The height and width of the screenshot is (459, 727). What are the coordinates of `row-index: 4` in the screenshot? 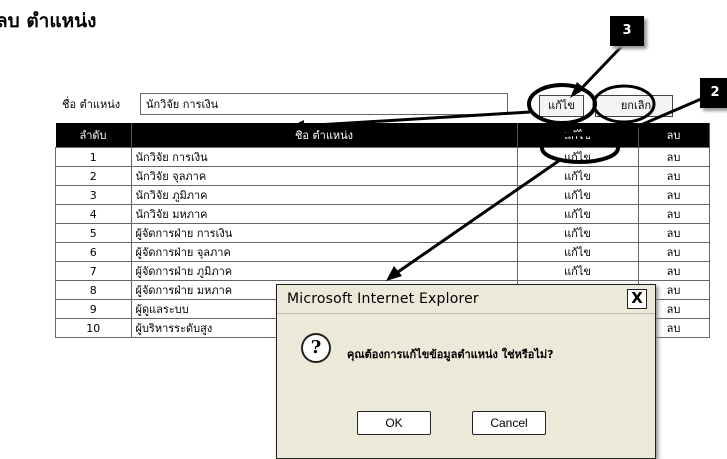 It's located at (93, 214).